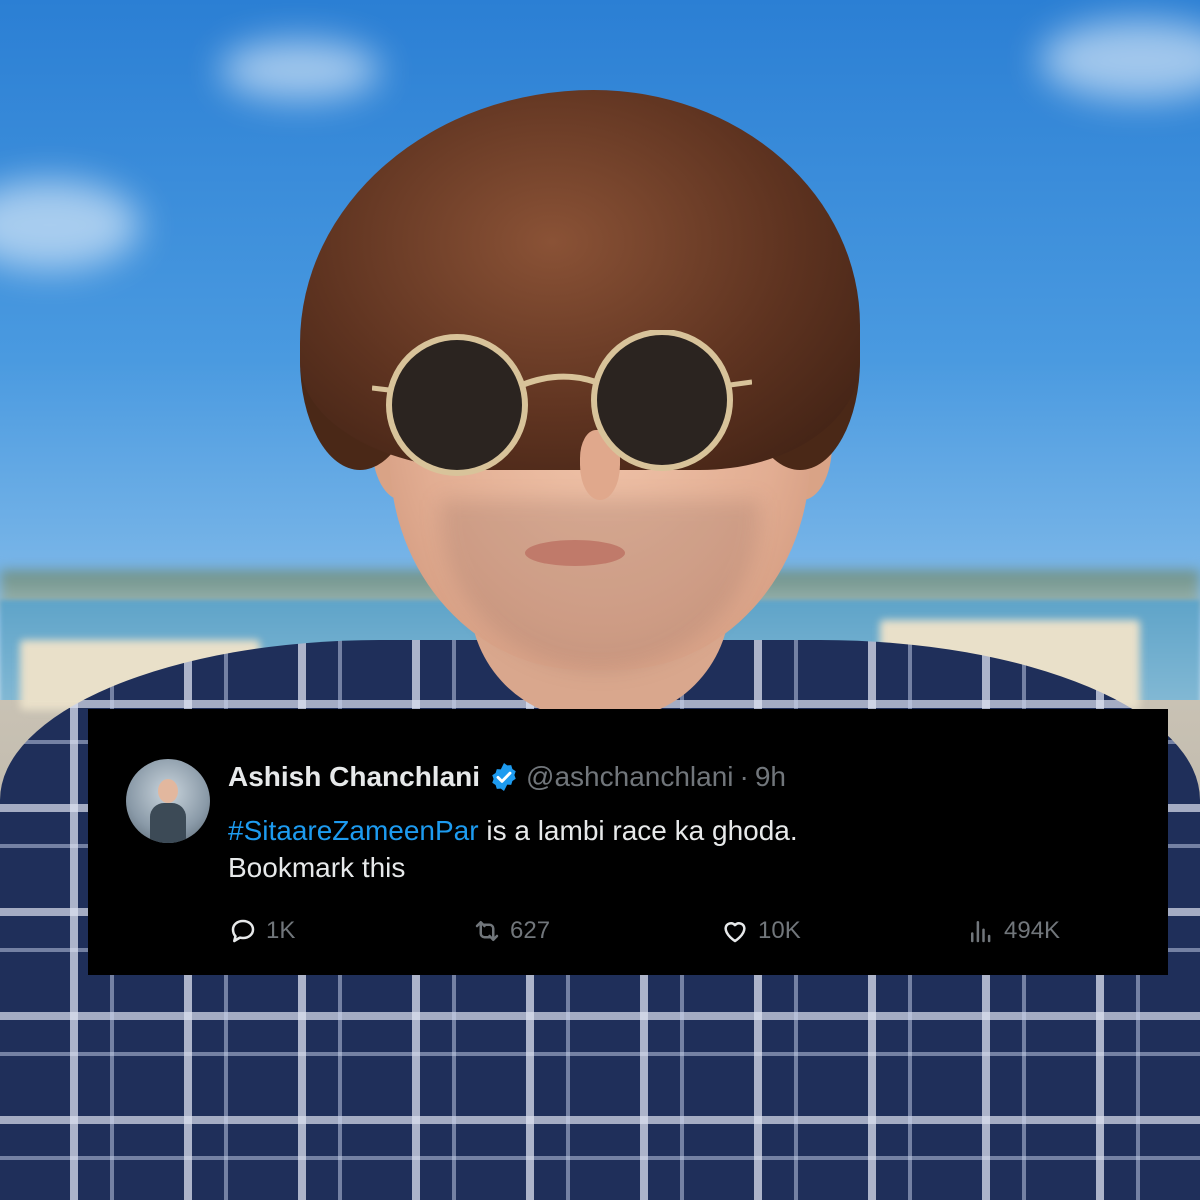 Image resolution: width=1200 pixels, height=1200 pixels. What do you see at coordinates (243, 931) in the screenshot?
I see `speech-bubble-icon` at bounding box center [243, 931].